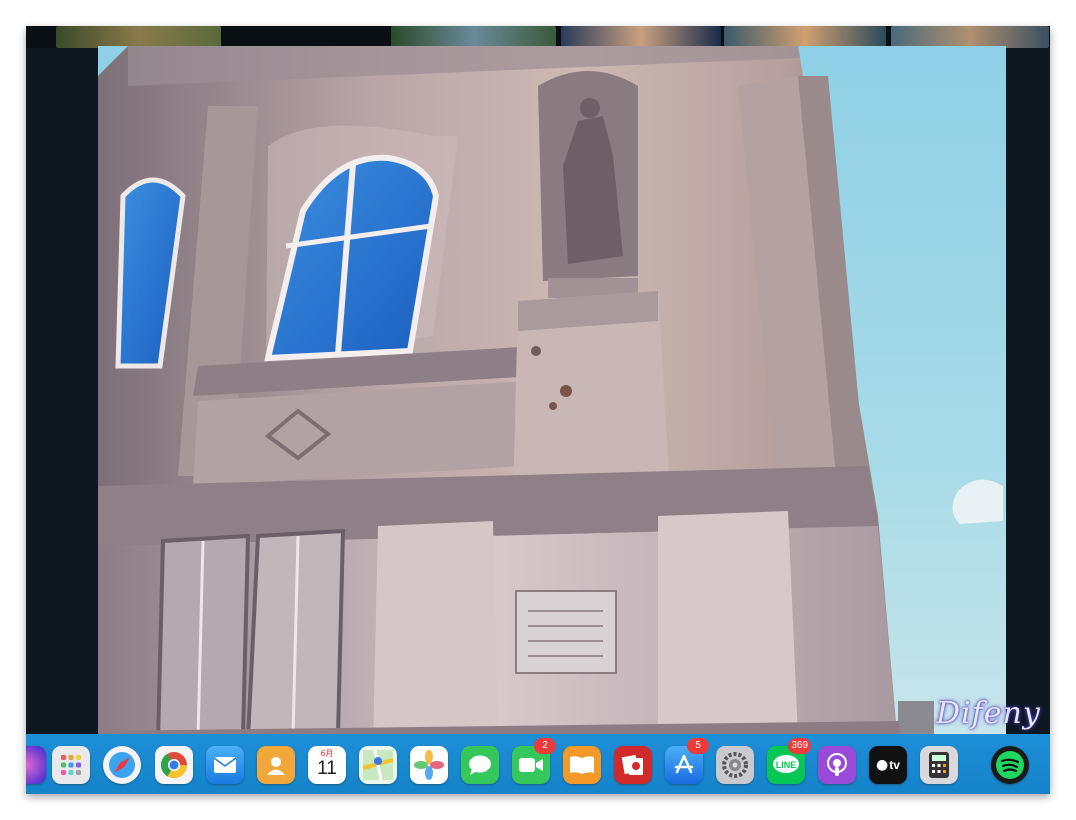 This screenshot has height=820, width=1076. I want to click on apple-logo-icon: ●, so click(882, 765).